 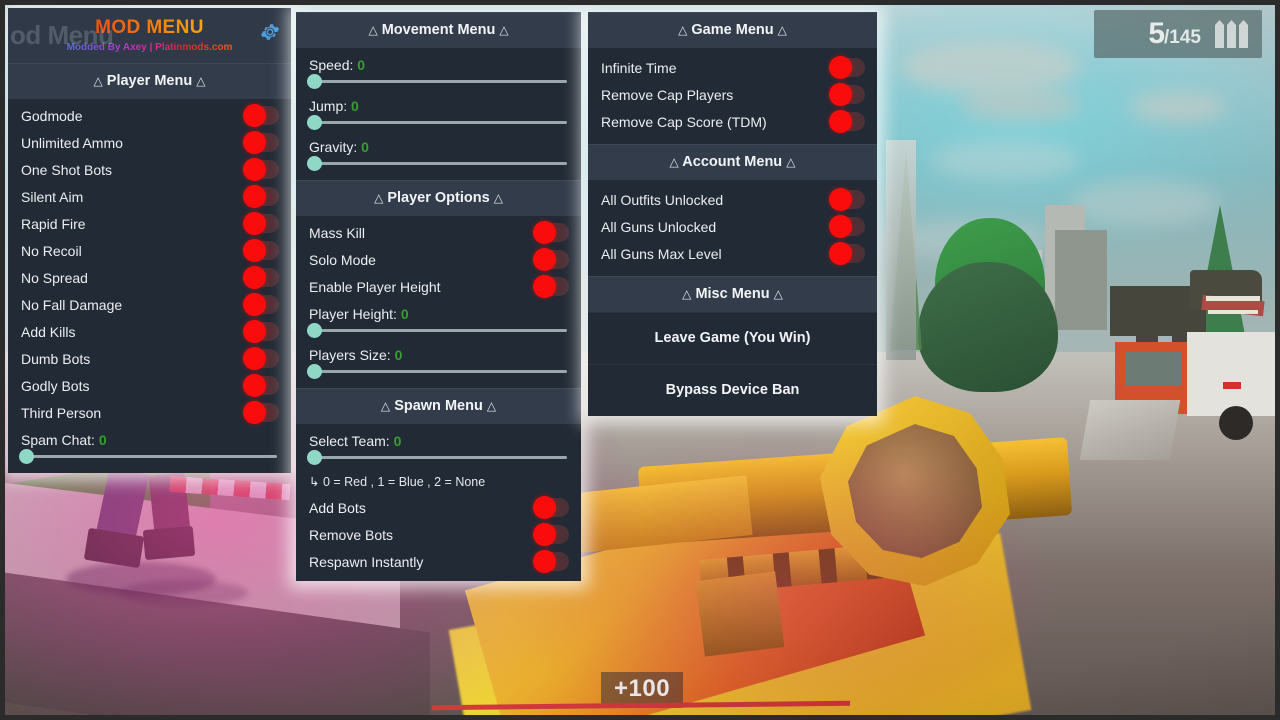 I want to click on row-label: All Guns Max Level, so click(x=661, y=253).